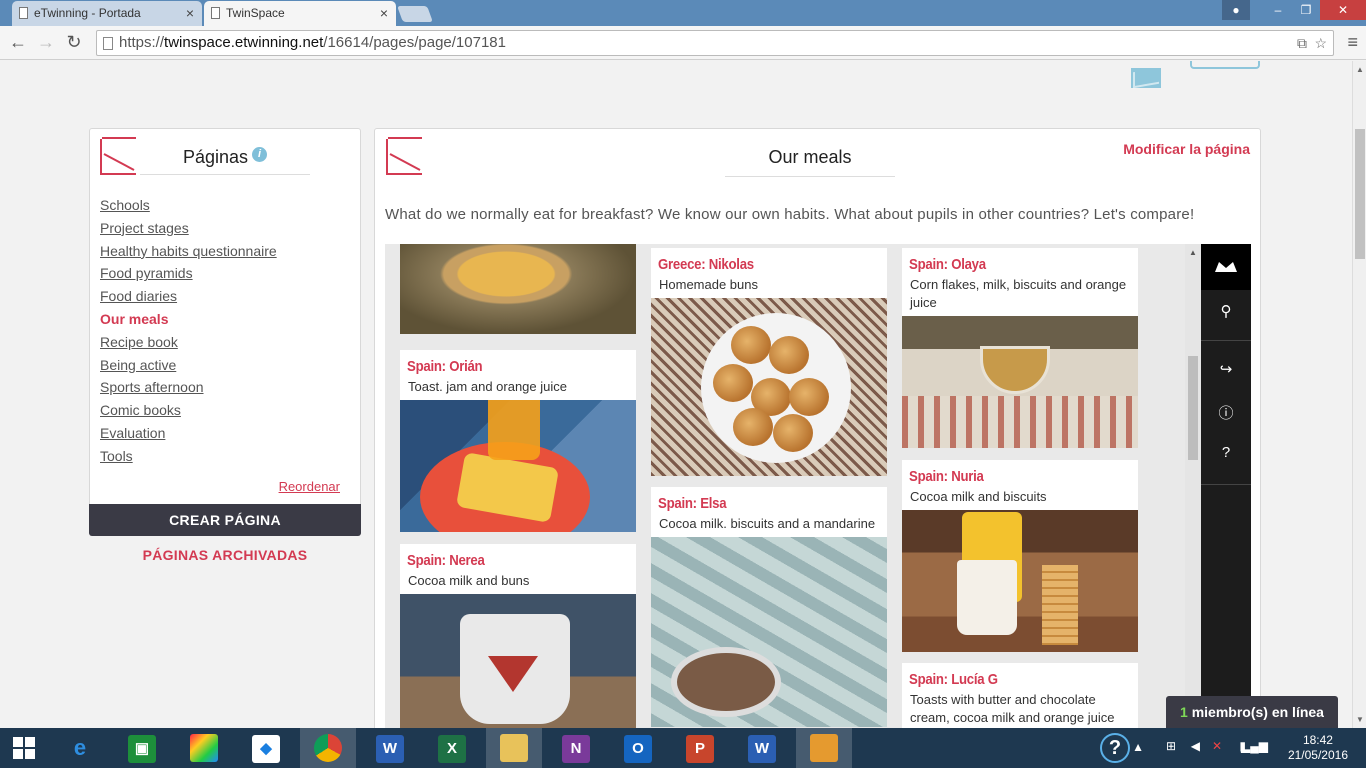  I want to click on tray-overflow-icon: ▲, so click(1138, 747).